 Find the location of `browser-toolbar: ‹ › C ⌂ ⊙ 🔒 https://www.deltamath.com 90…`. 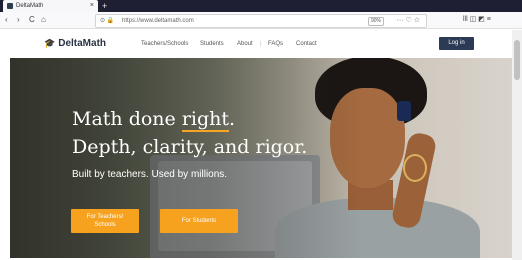

browser-toolbar: ‹ › C ⌂ ⊙ 🔒 https://www.deltamath.com 90… is located at coordinates (261, 20).